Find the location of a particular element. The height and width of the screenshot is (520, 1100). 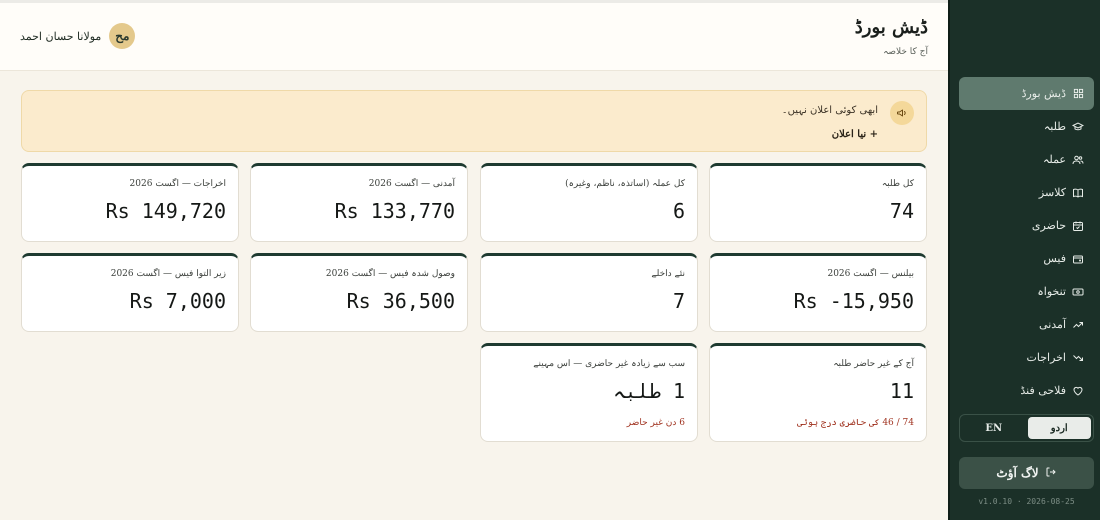

page-header: مح مولانا حسان احمد ڈیش بورڈ آج کا خلاصہ is located at coordinates (474, 37).